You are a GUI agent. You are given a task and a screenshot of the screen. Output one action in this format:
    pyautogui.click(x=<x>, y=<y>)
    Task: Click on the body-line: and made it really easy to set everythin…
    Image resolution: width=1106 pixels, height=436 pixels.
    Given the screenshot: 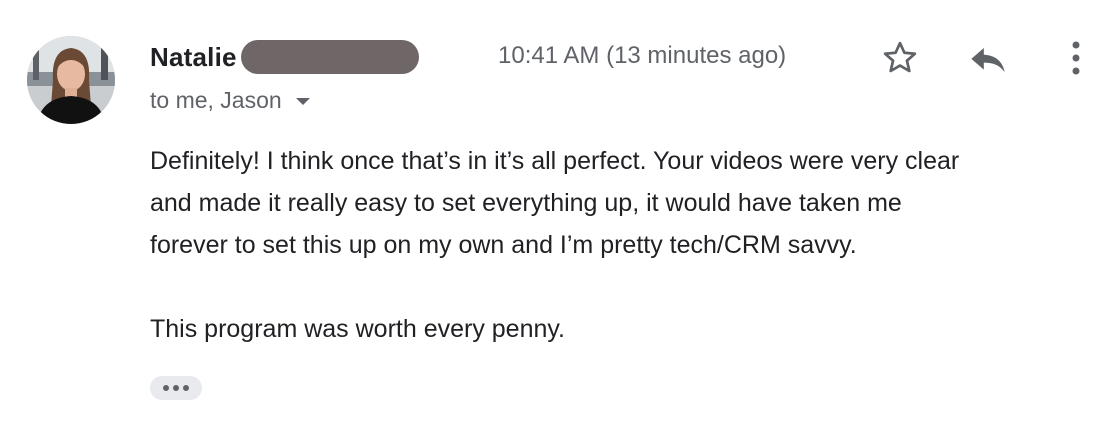 What is the action you would take?
    pyautogui.click(x=526, y=203)
    